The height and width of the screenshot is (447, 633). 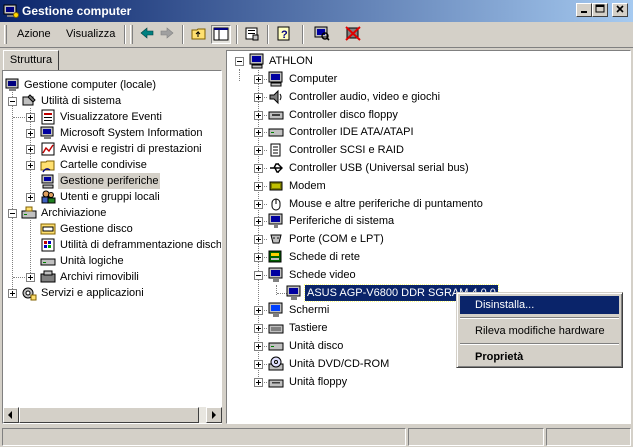 What do you see at coordinates (620, 10) in the screenshot?
I see `close-button` at bounding box center [620, 10].